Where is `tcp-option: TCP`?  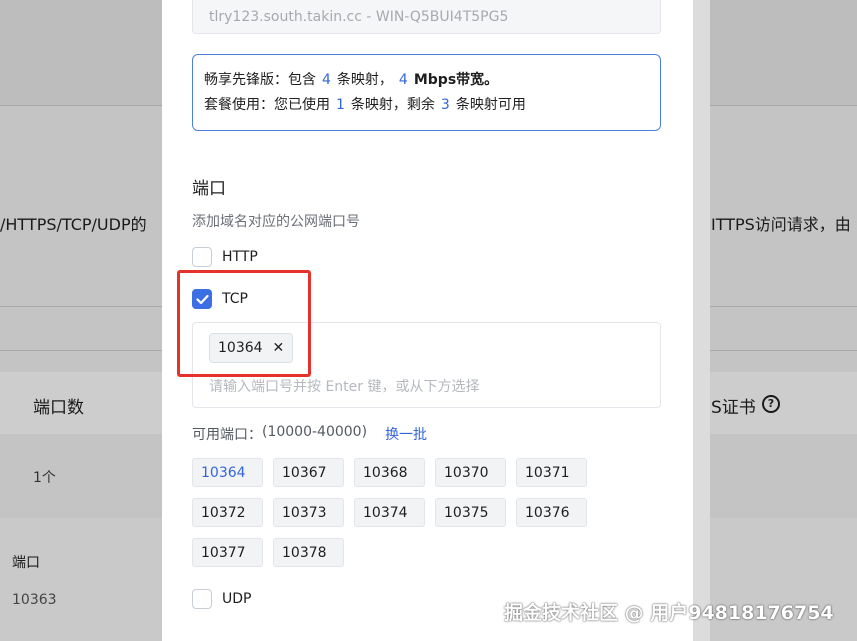
tcp-option: TCP is located at coordinates (220, 299).